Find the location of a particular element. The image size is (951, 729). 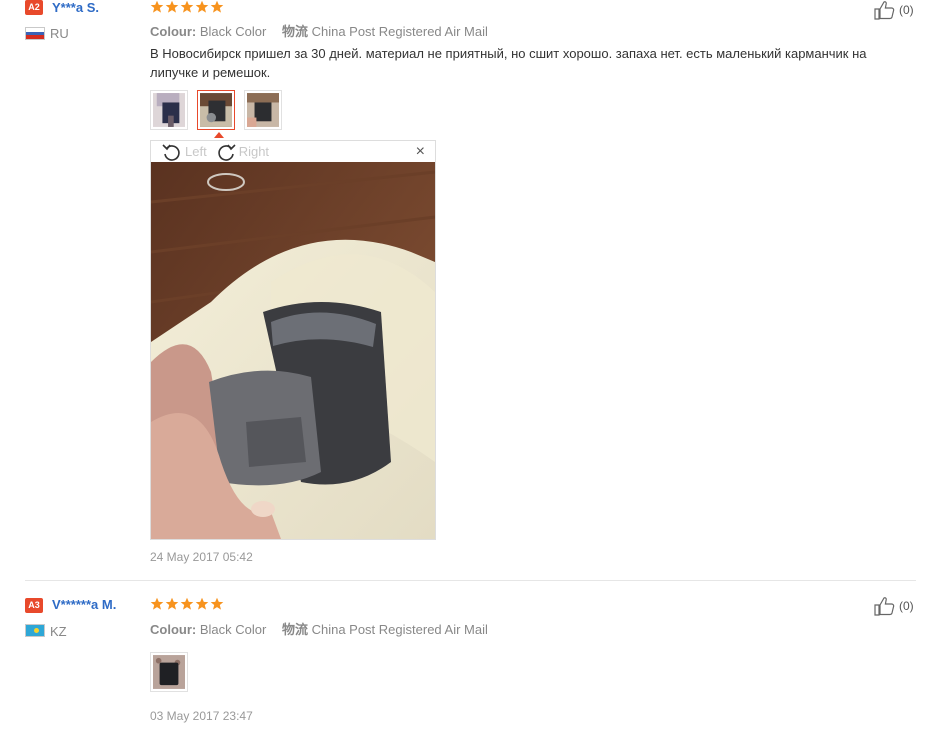

review-date: 24 May 2017 05:42 is located at coordinates (201, 557).